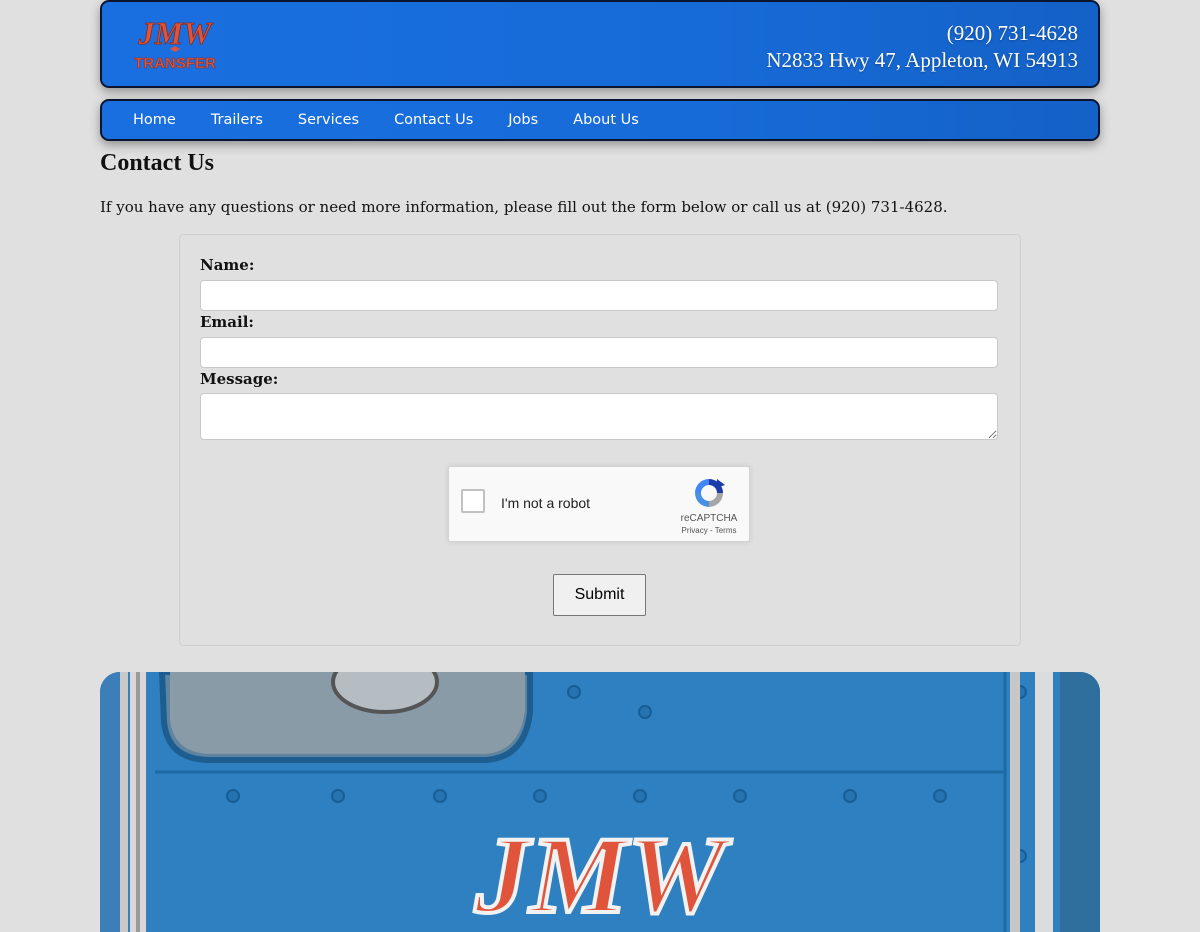  Describe the element at coordinates (709, 518) in the screenshot. I see `recaptcha-brand: reCAPTCHA` at that location.